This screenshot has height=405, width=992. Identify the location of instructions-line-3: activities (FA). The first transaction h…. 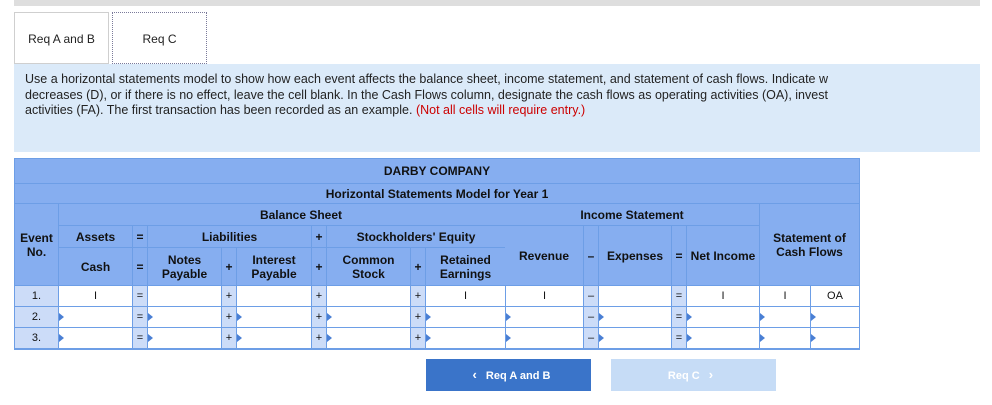
(502, 111).